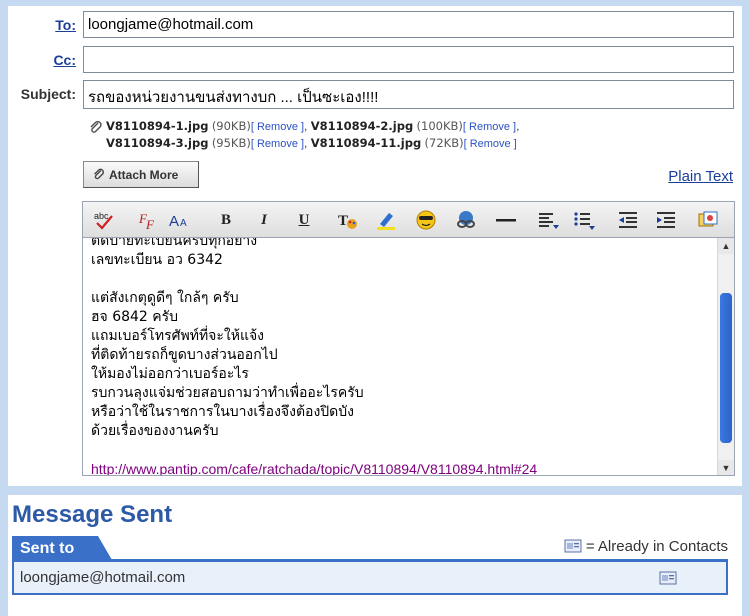 The image size is (750, 616). What do you see at coordinates (408, 59) in the screenshot?
I see `cc-input` at bounding box center [408, 59].